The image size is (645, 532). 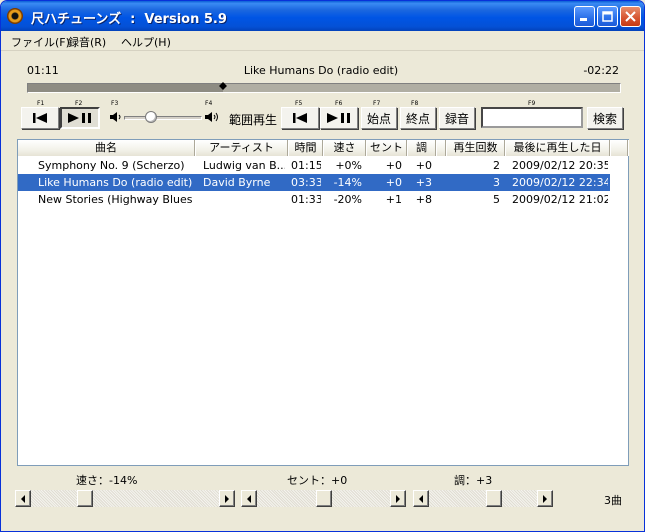 What do you see at coordinates (321, 70) in the screenshot?
I see `now-playing-title: Like Humans Do (radio edit)` at bounding box center [321, 70].